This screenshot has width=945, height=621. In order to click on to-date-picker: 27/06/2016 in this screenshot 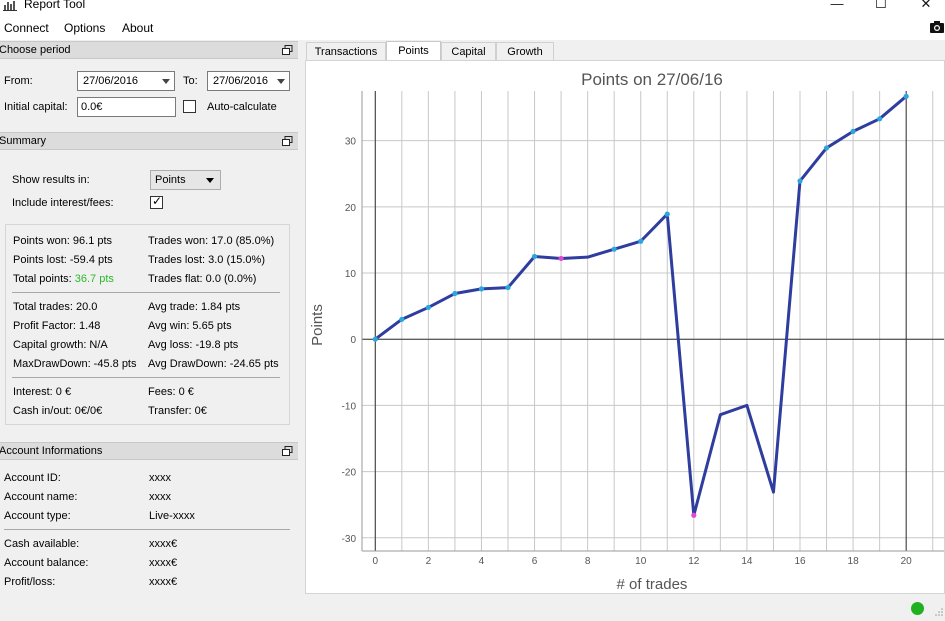, I will do `click(248, 81)`.